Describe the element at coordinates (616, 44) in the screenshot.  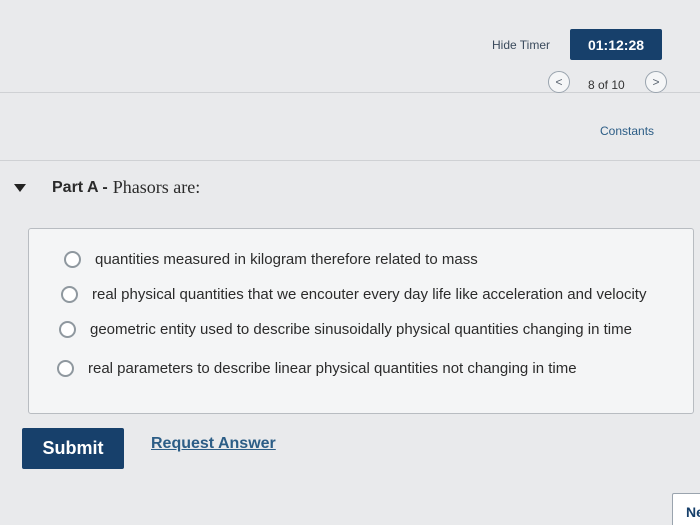
I see `timer-display: 01:12:28` at that location.